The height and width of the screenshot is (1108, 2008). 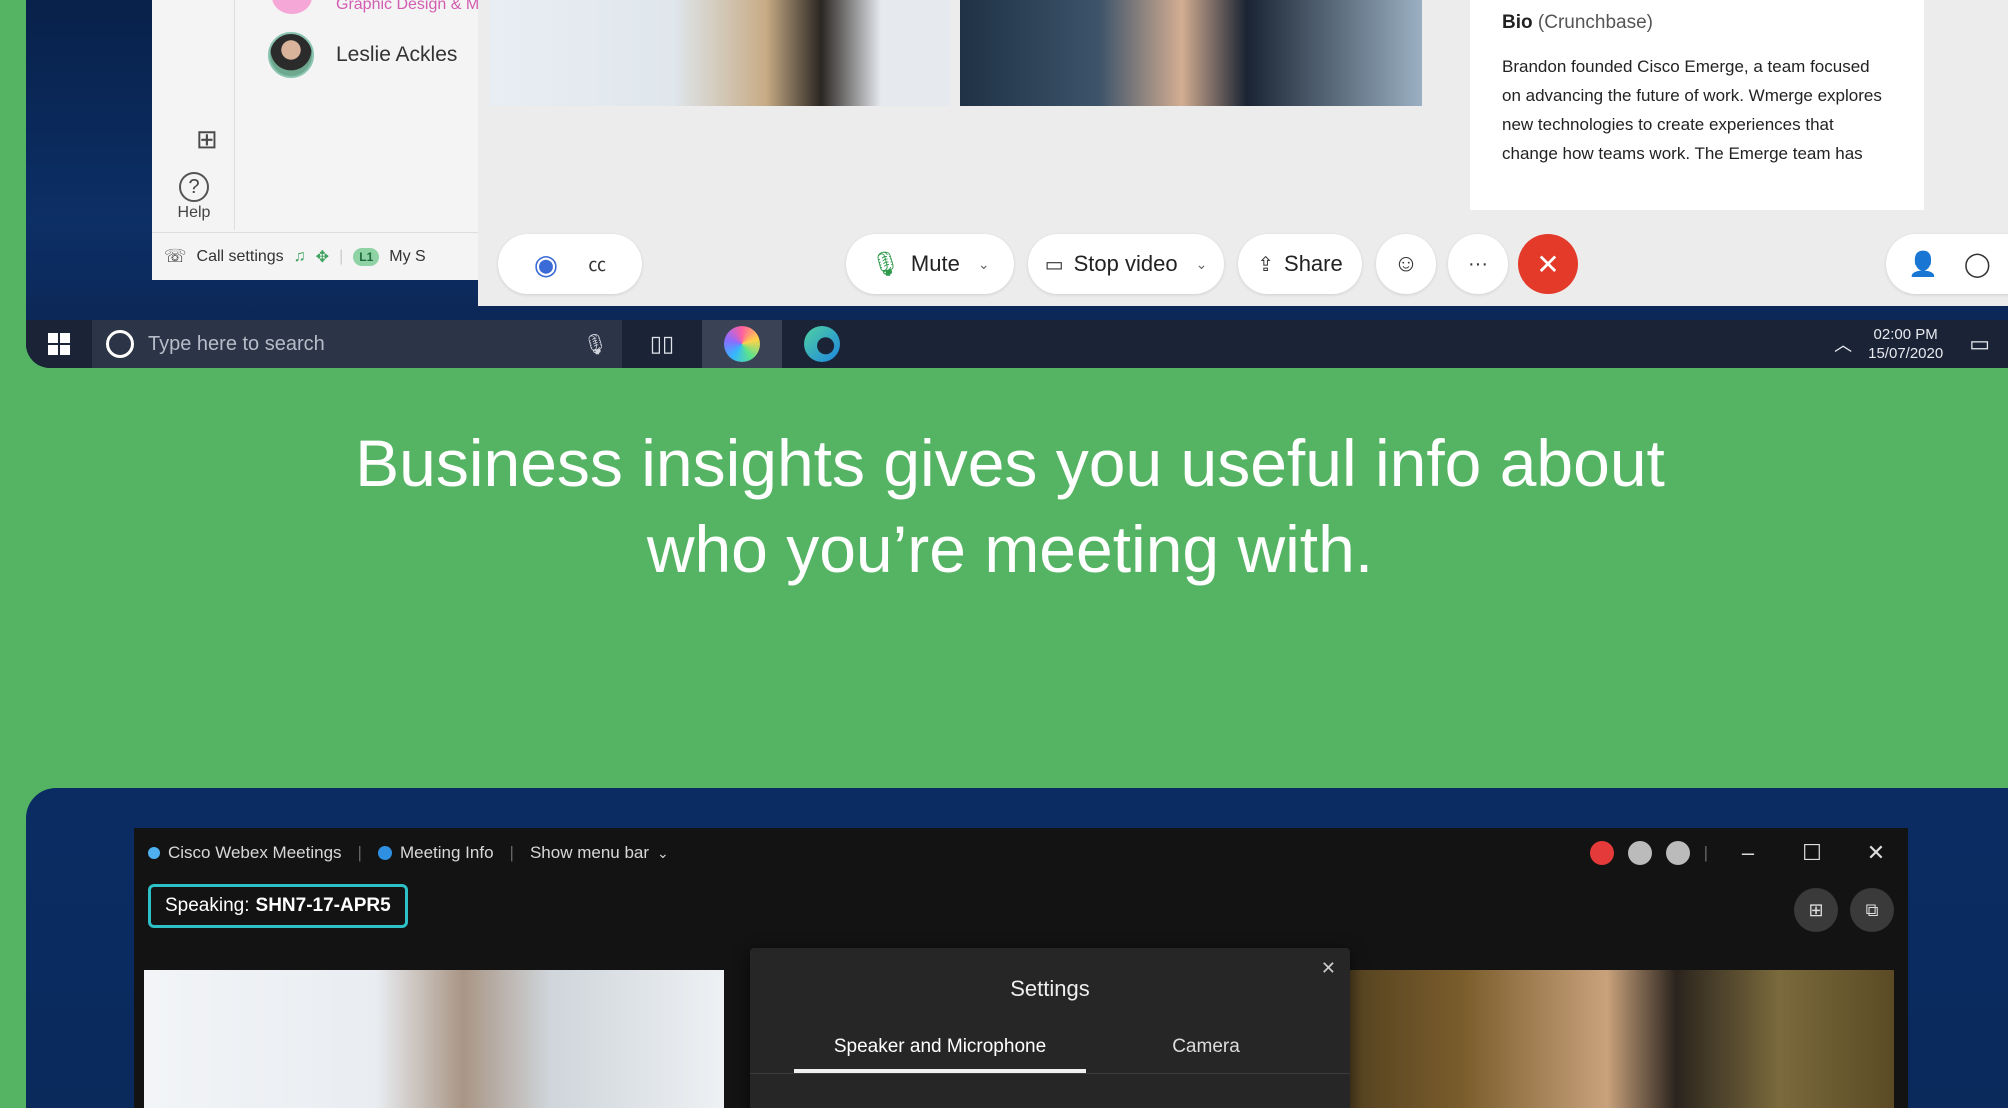 I want to click on stop-video-label: Stop video, so click(x=1125, y=263).